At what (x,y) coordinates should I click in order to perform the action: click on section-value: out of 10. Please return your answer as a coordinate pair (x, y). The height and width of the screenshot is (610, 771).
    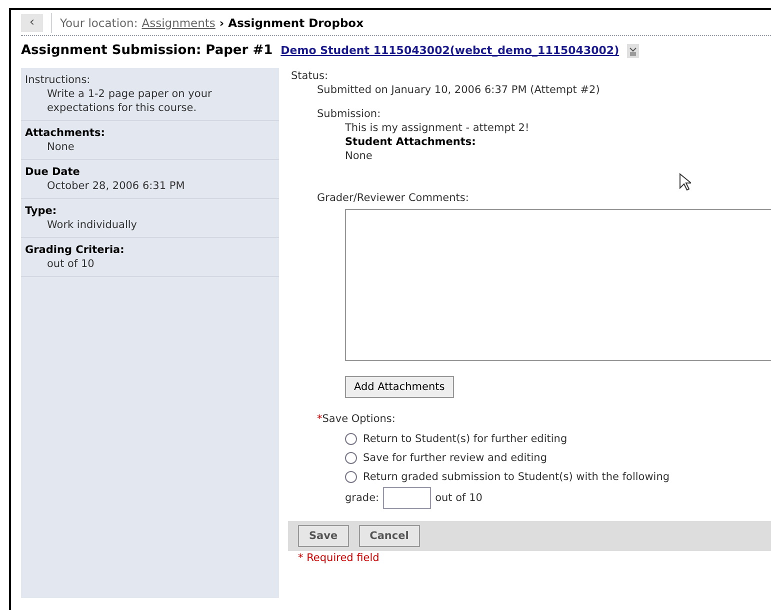
    Looking at the image, I should click on (71, 264).